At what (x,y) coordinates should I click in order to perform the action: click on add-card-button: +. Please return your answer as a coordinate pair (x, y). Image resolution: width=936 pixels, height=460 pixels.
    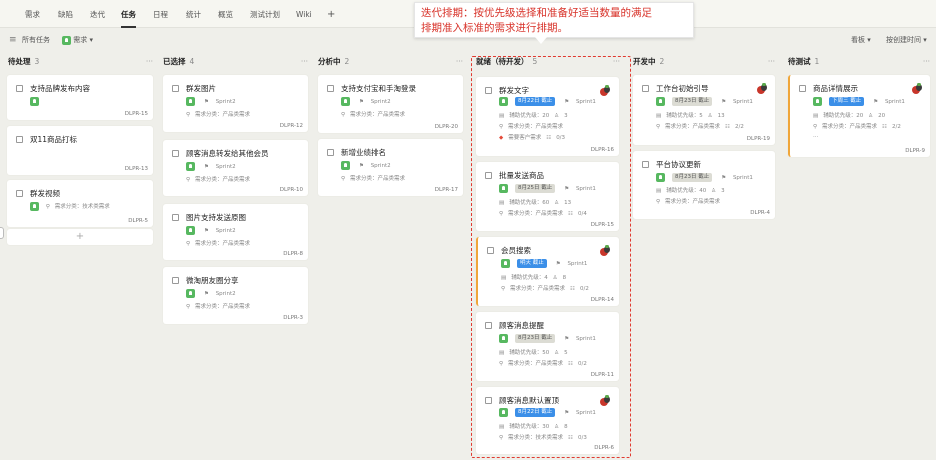
    Looking at the image, I should click on (80, 237).